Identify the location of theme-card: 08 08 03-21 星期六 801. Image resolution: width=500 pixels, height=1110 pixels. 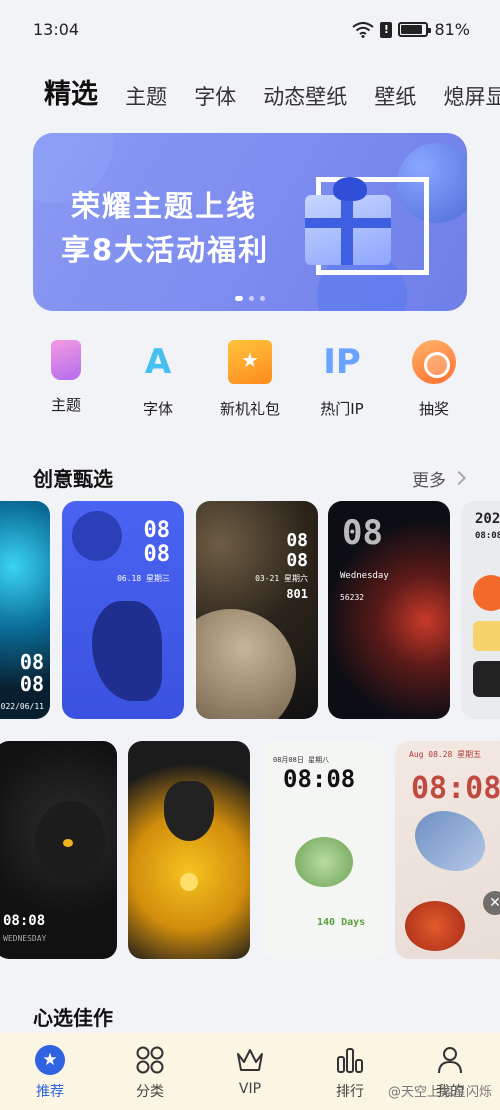
(257, 610).